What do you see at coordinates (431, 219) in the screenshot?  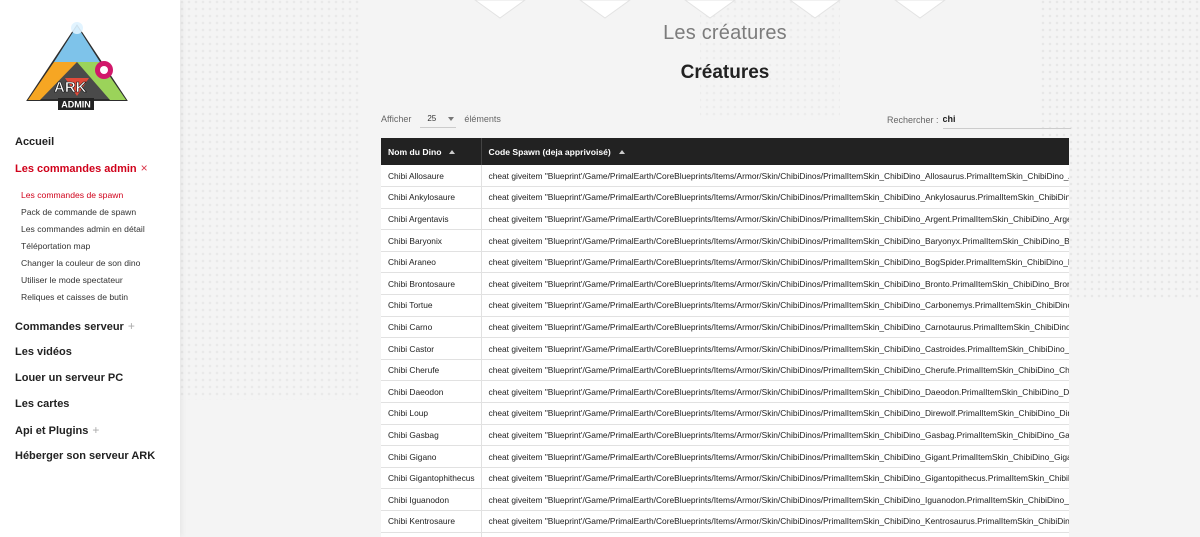 I see `cell-dino-name: Chibi Argentavis` at bounding box center [431, 219].